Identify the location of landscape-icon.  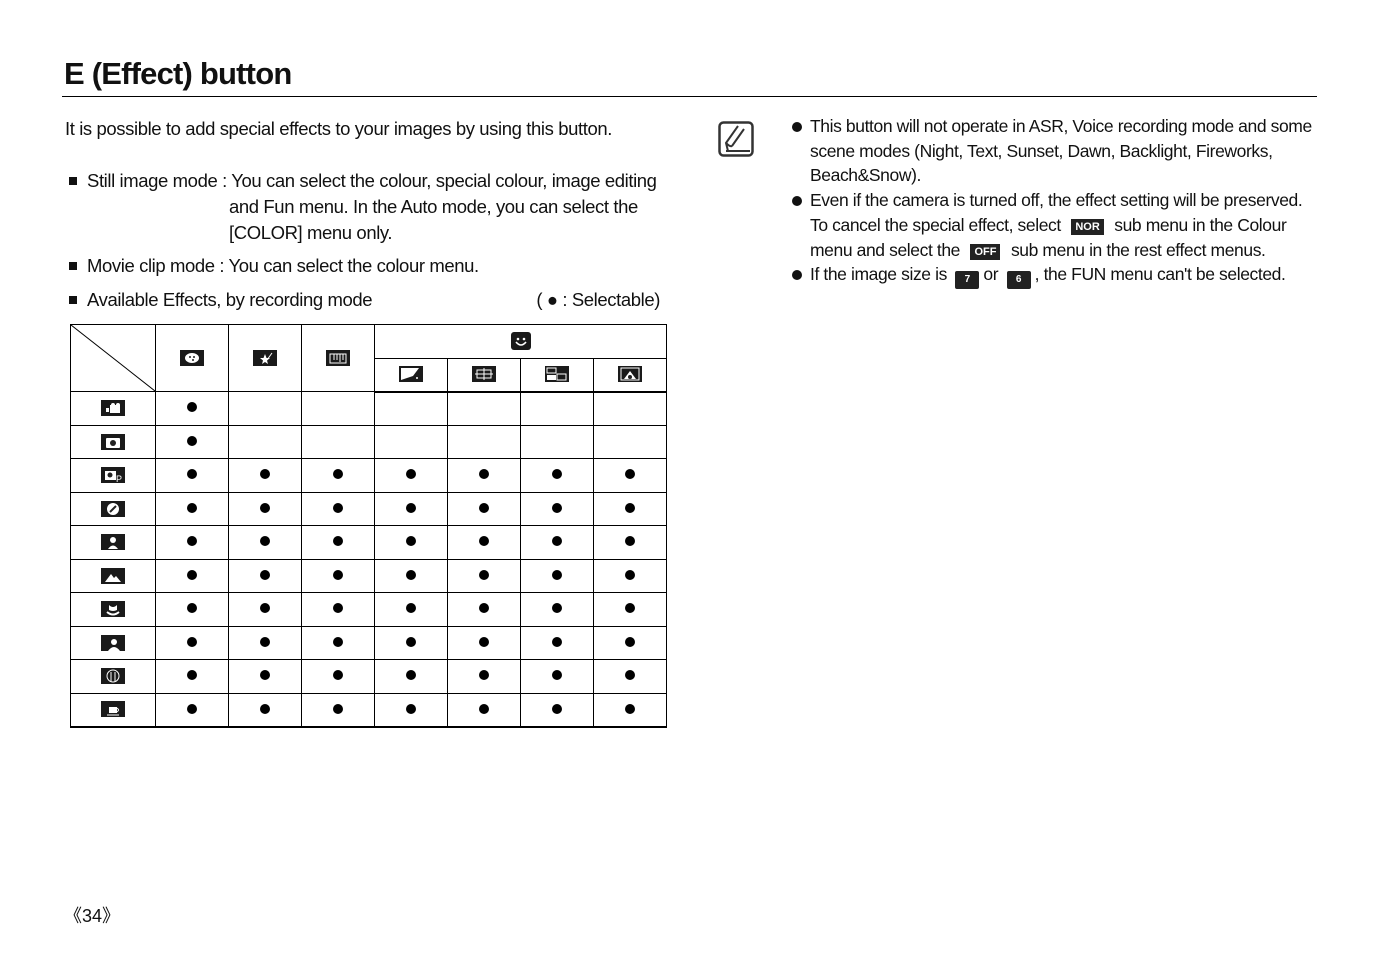
(113, 575).